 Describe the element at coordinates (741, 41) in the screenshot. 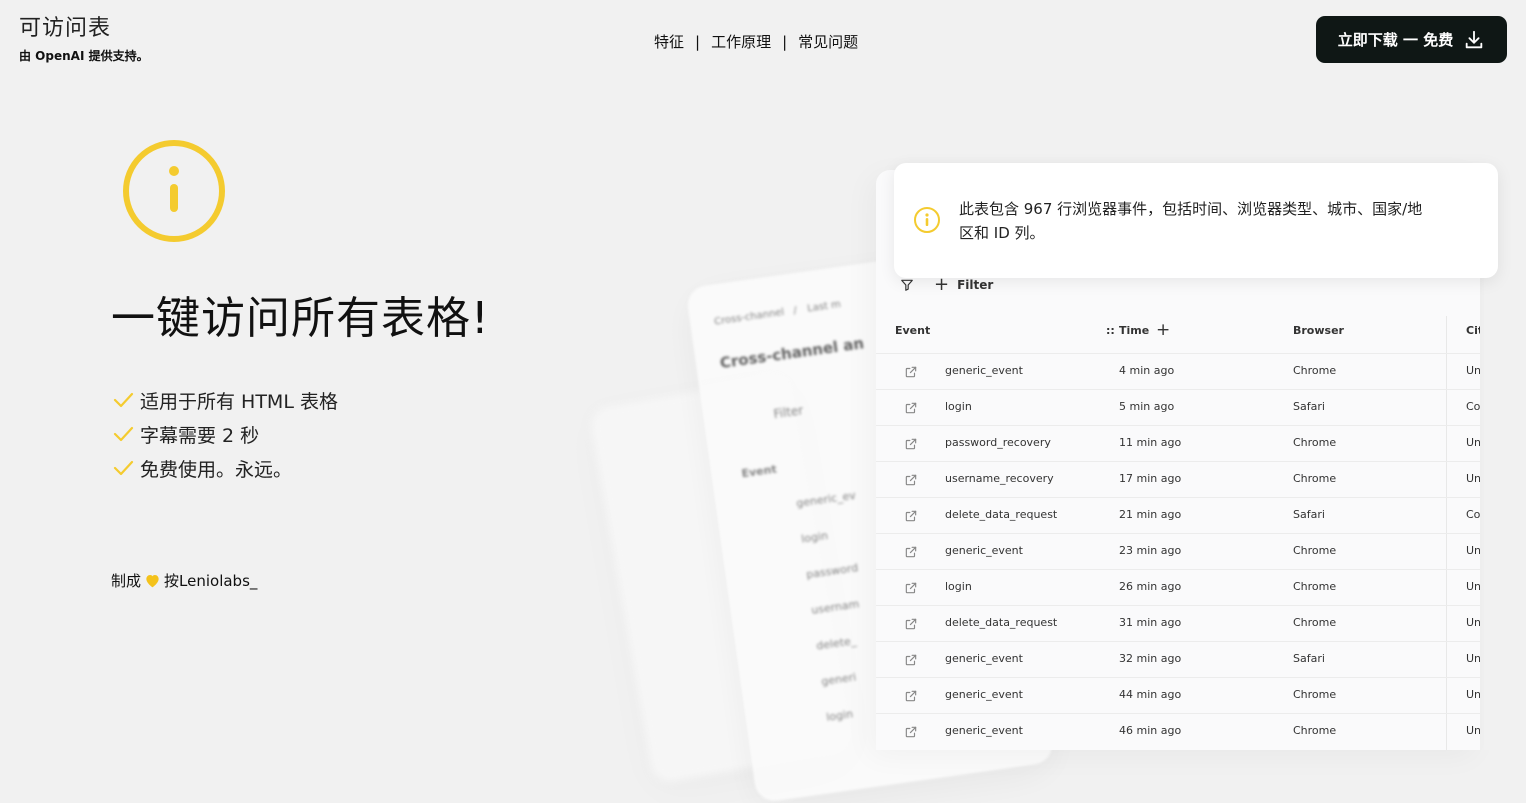

I see `nav-how-it-works: 工作原理` at that location.